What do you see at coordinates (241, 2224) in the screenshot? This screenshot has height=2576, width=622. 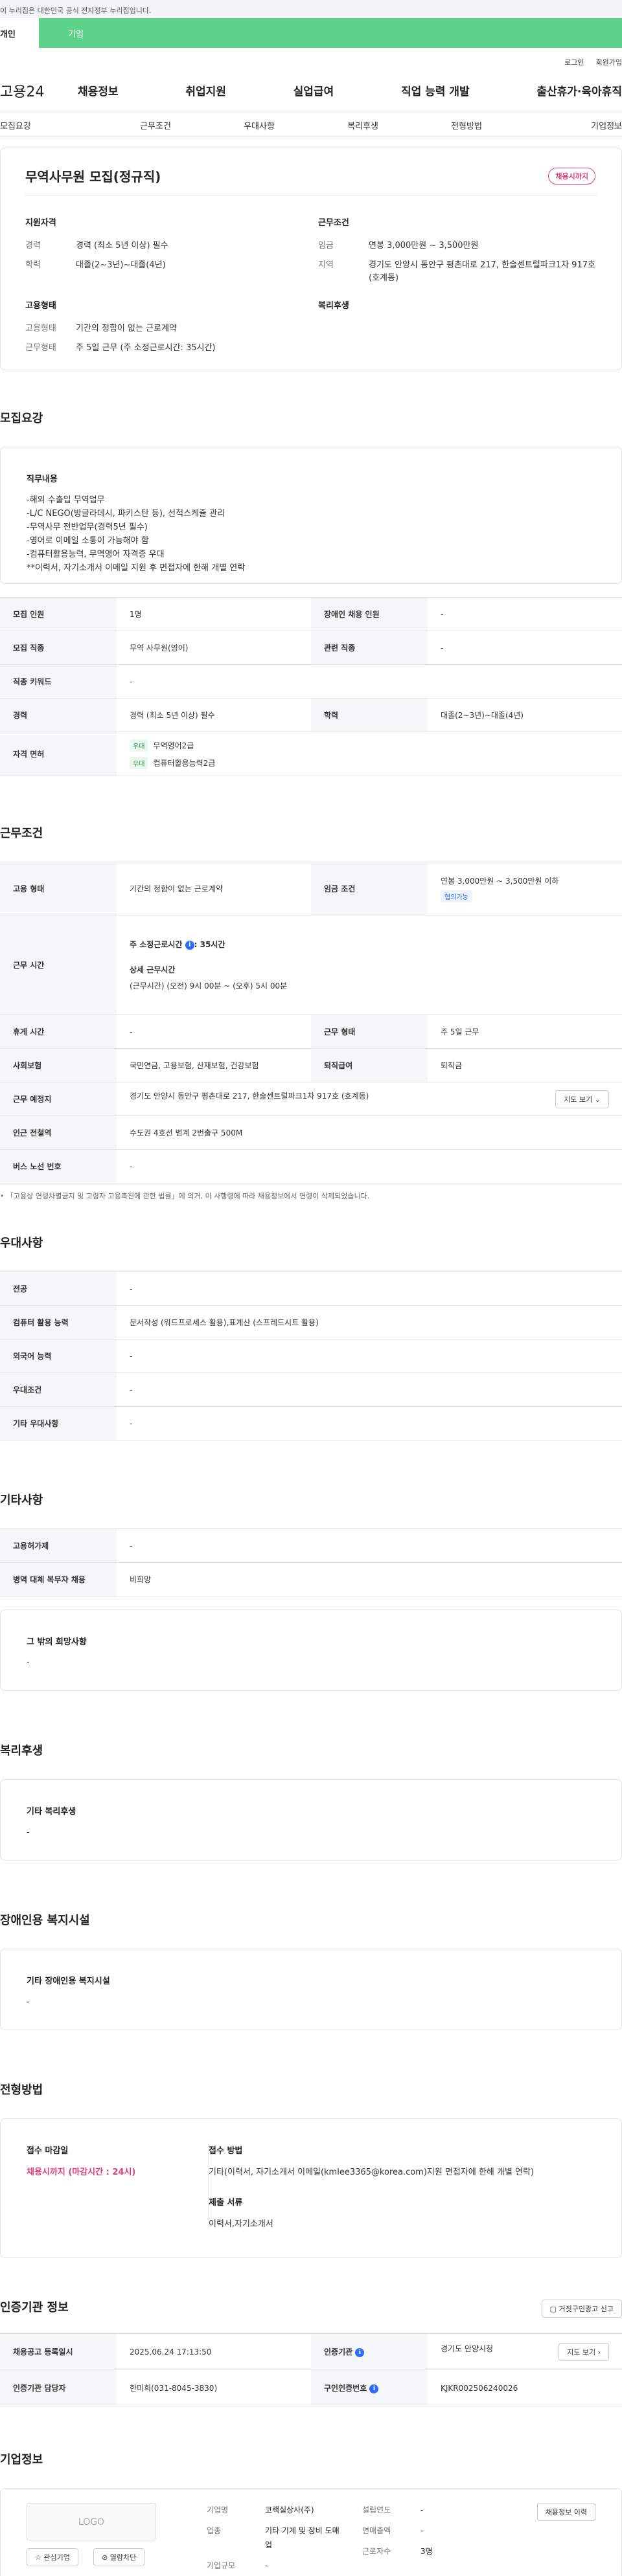 I see `docs-value: 이력서,자기소개서` at bounding box center [241, 2224].